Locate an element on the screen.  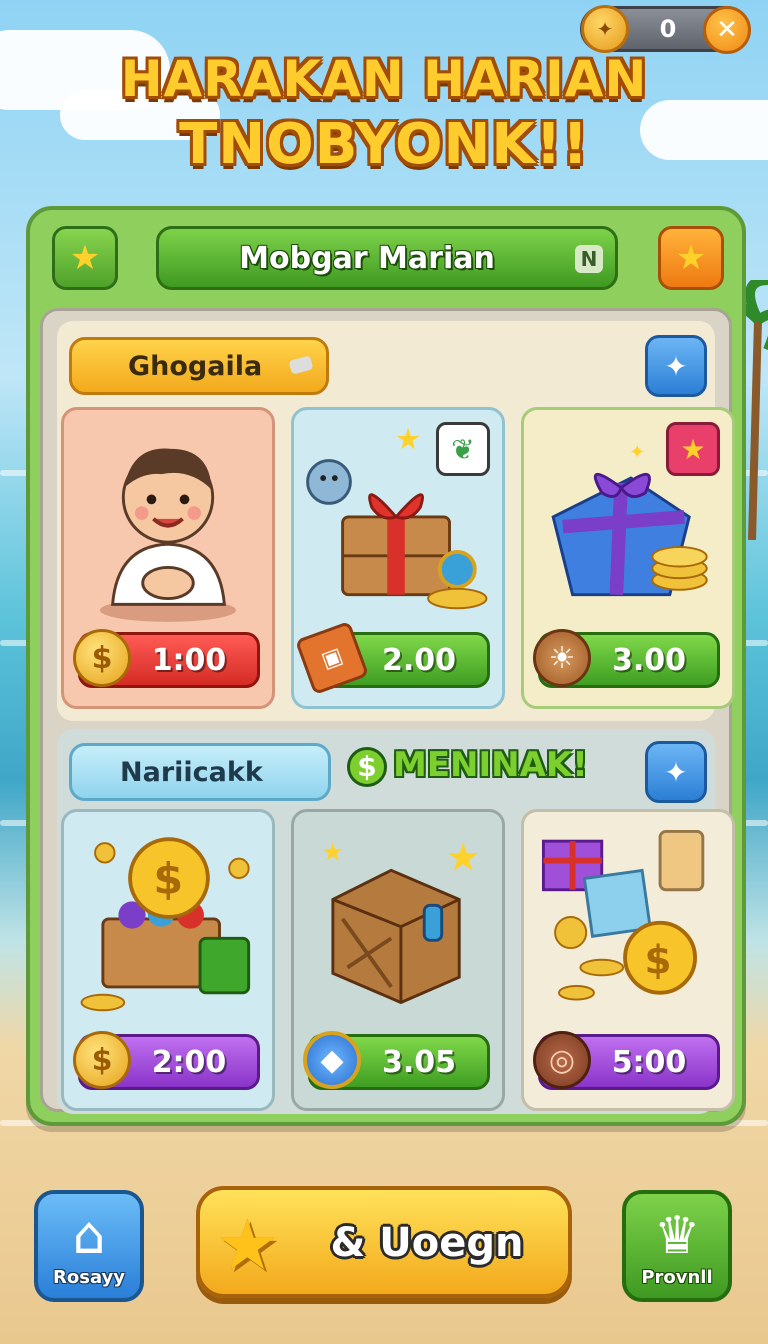
title-line-2: TNOBYONK!! is located at coordinates (384, 144).